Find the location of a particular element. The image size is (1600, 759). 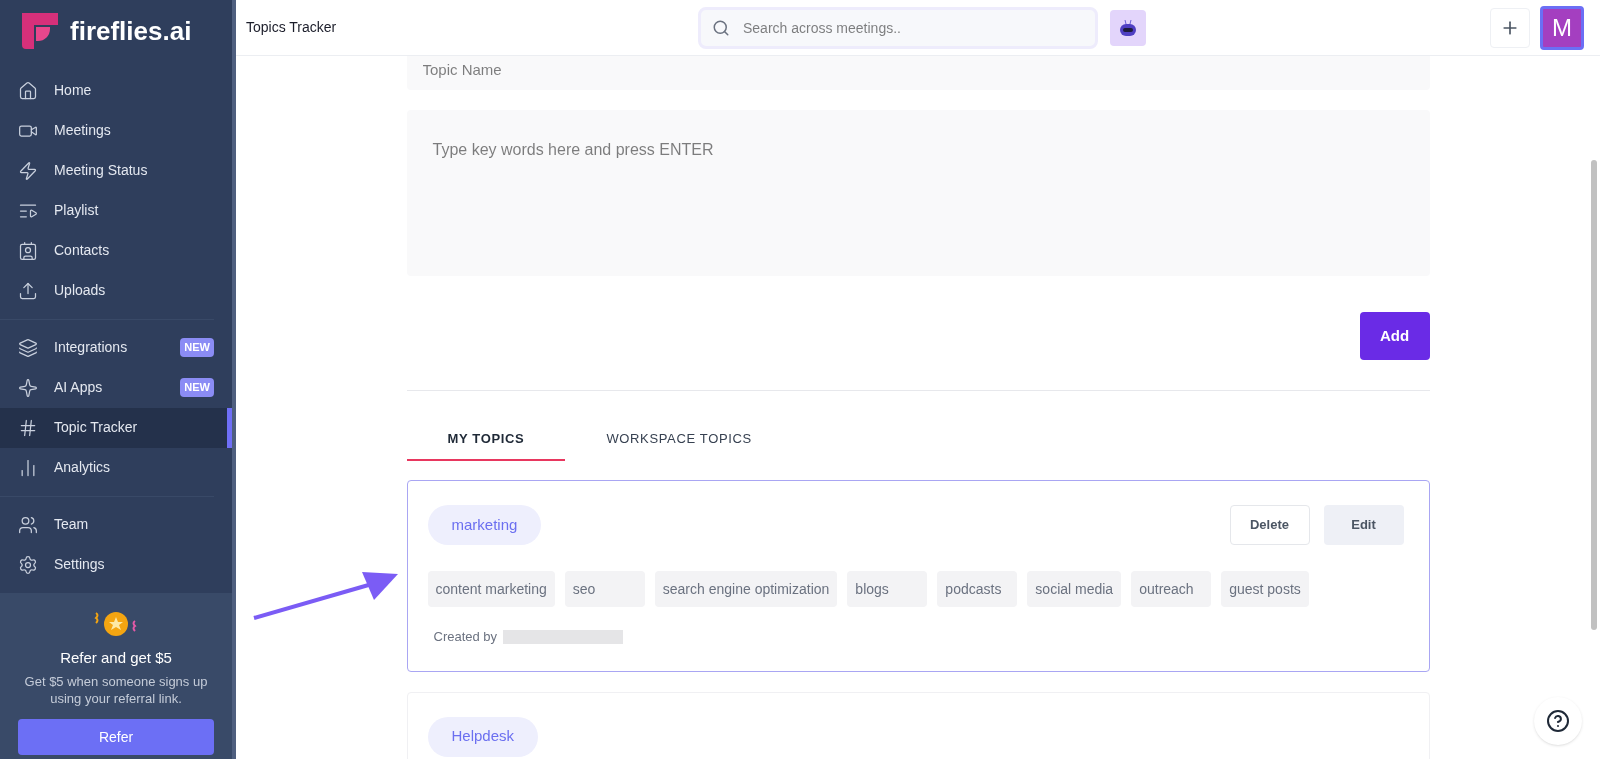

help-button is located at coordinates (1558, 721).